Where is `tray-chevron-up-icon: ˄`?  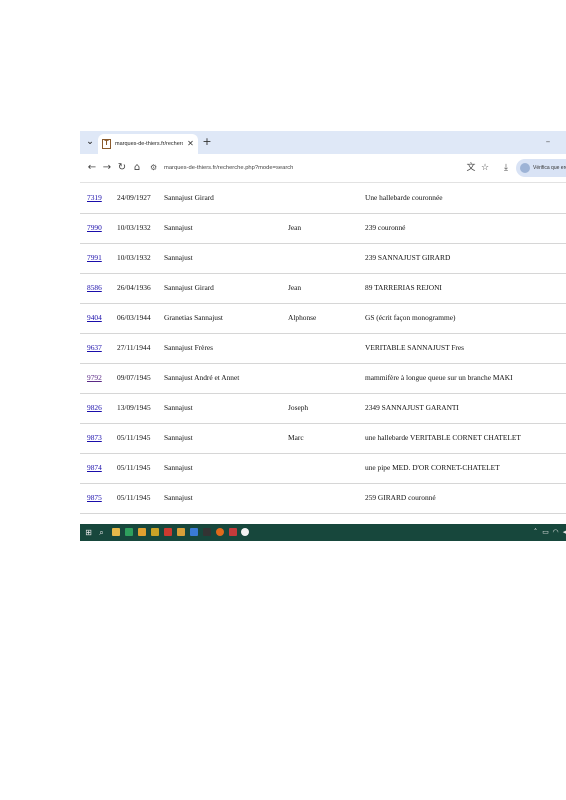
tray-chevron-up-icon: ˄ is located at coordinates (535, 532).